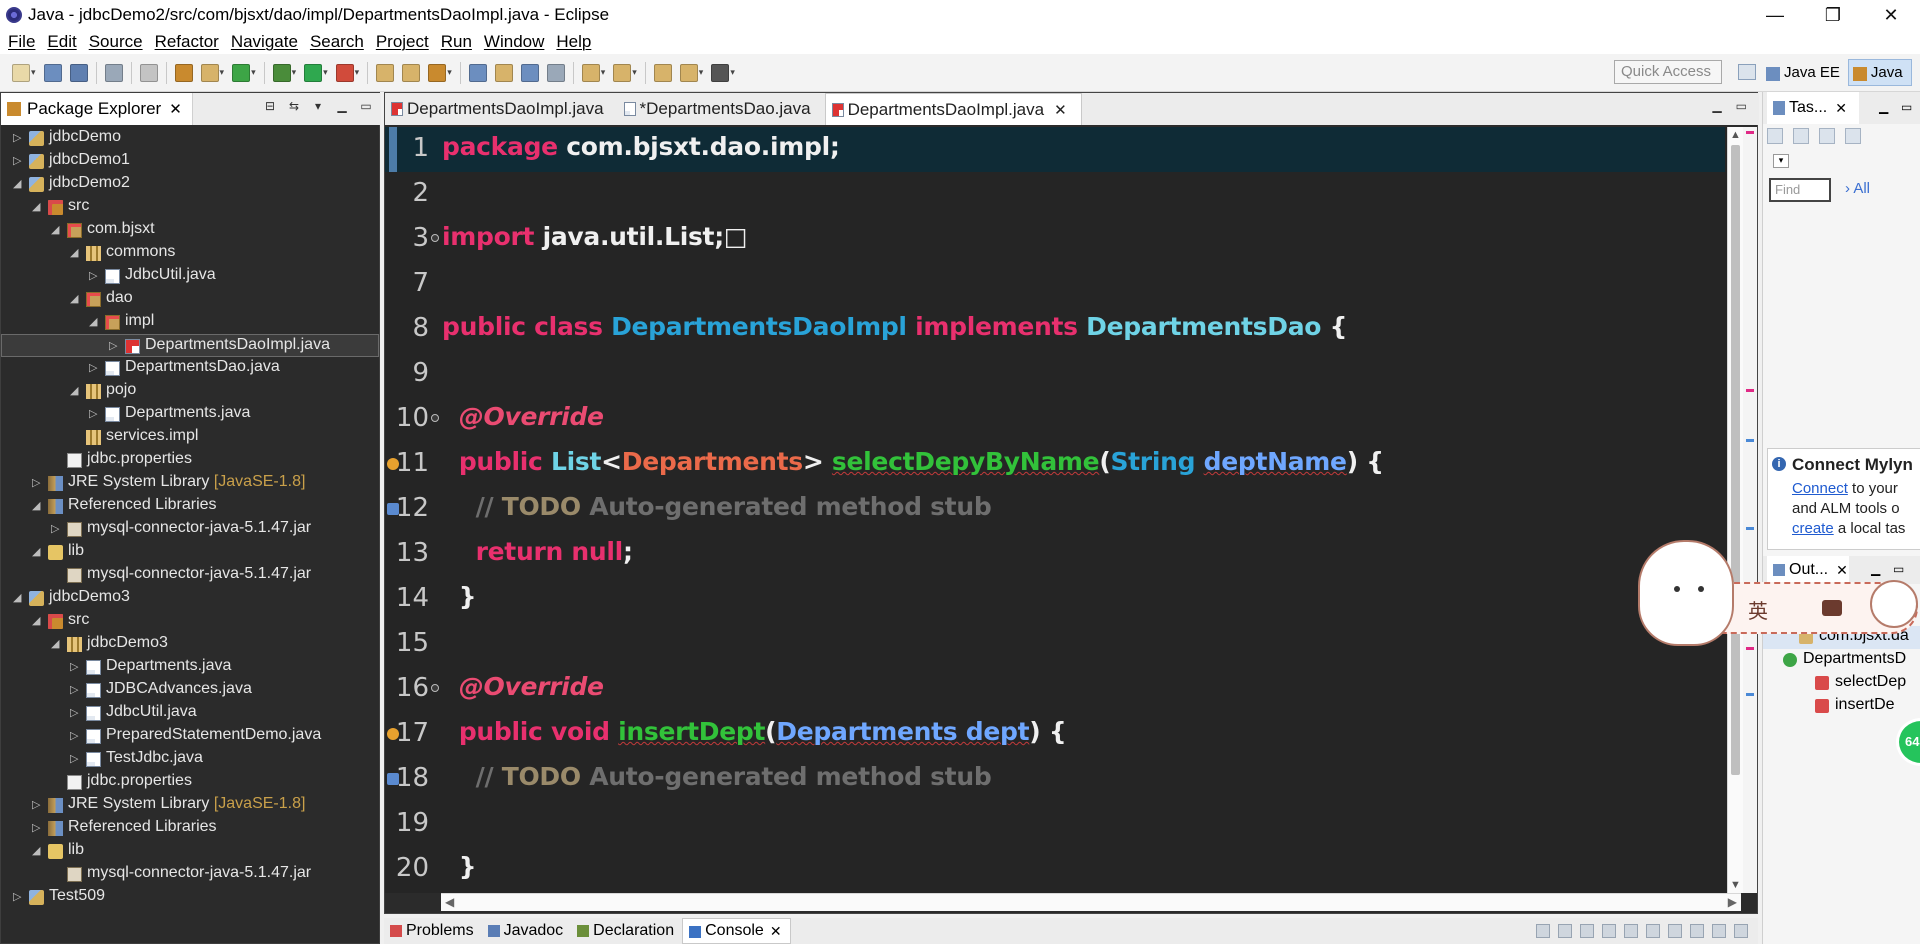 This screenshot has width=1920, height=944. What do you see at coordinates (264, 42) in the screenshot?
I see `menu-navigate: Navigate` at bounding box center [264, 42].